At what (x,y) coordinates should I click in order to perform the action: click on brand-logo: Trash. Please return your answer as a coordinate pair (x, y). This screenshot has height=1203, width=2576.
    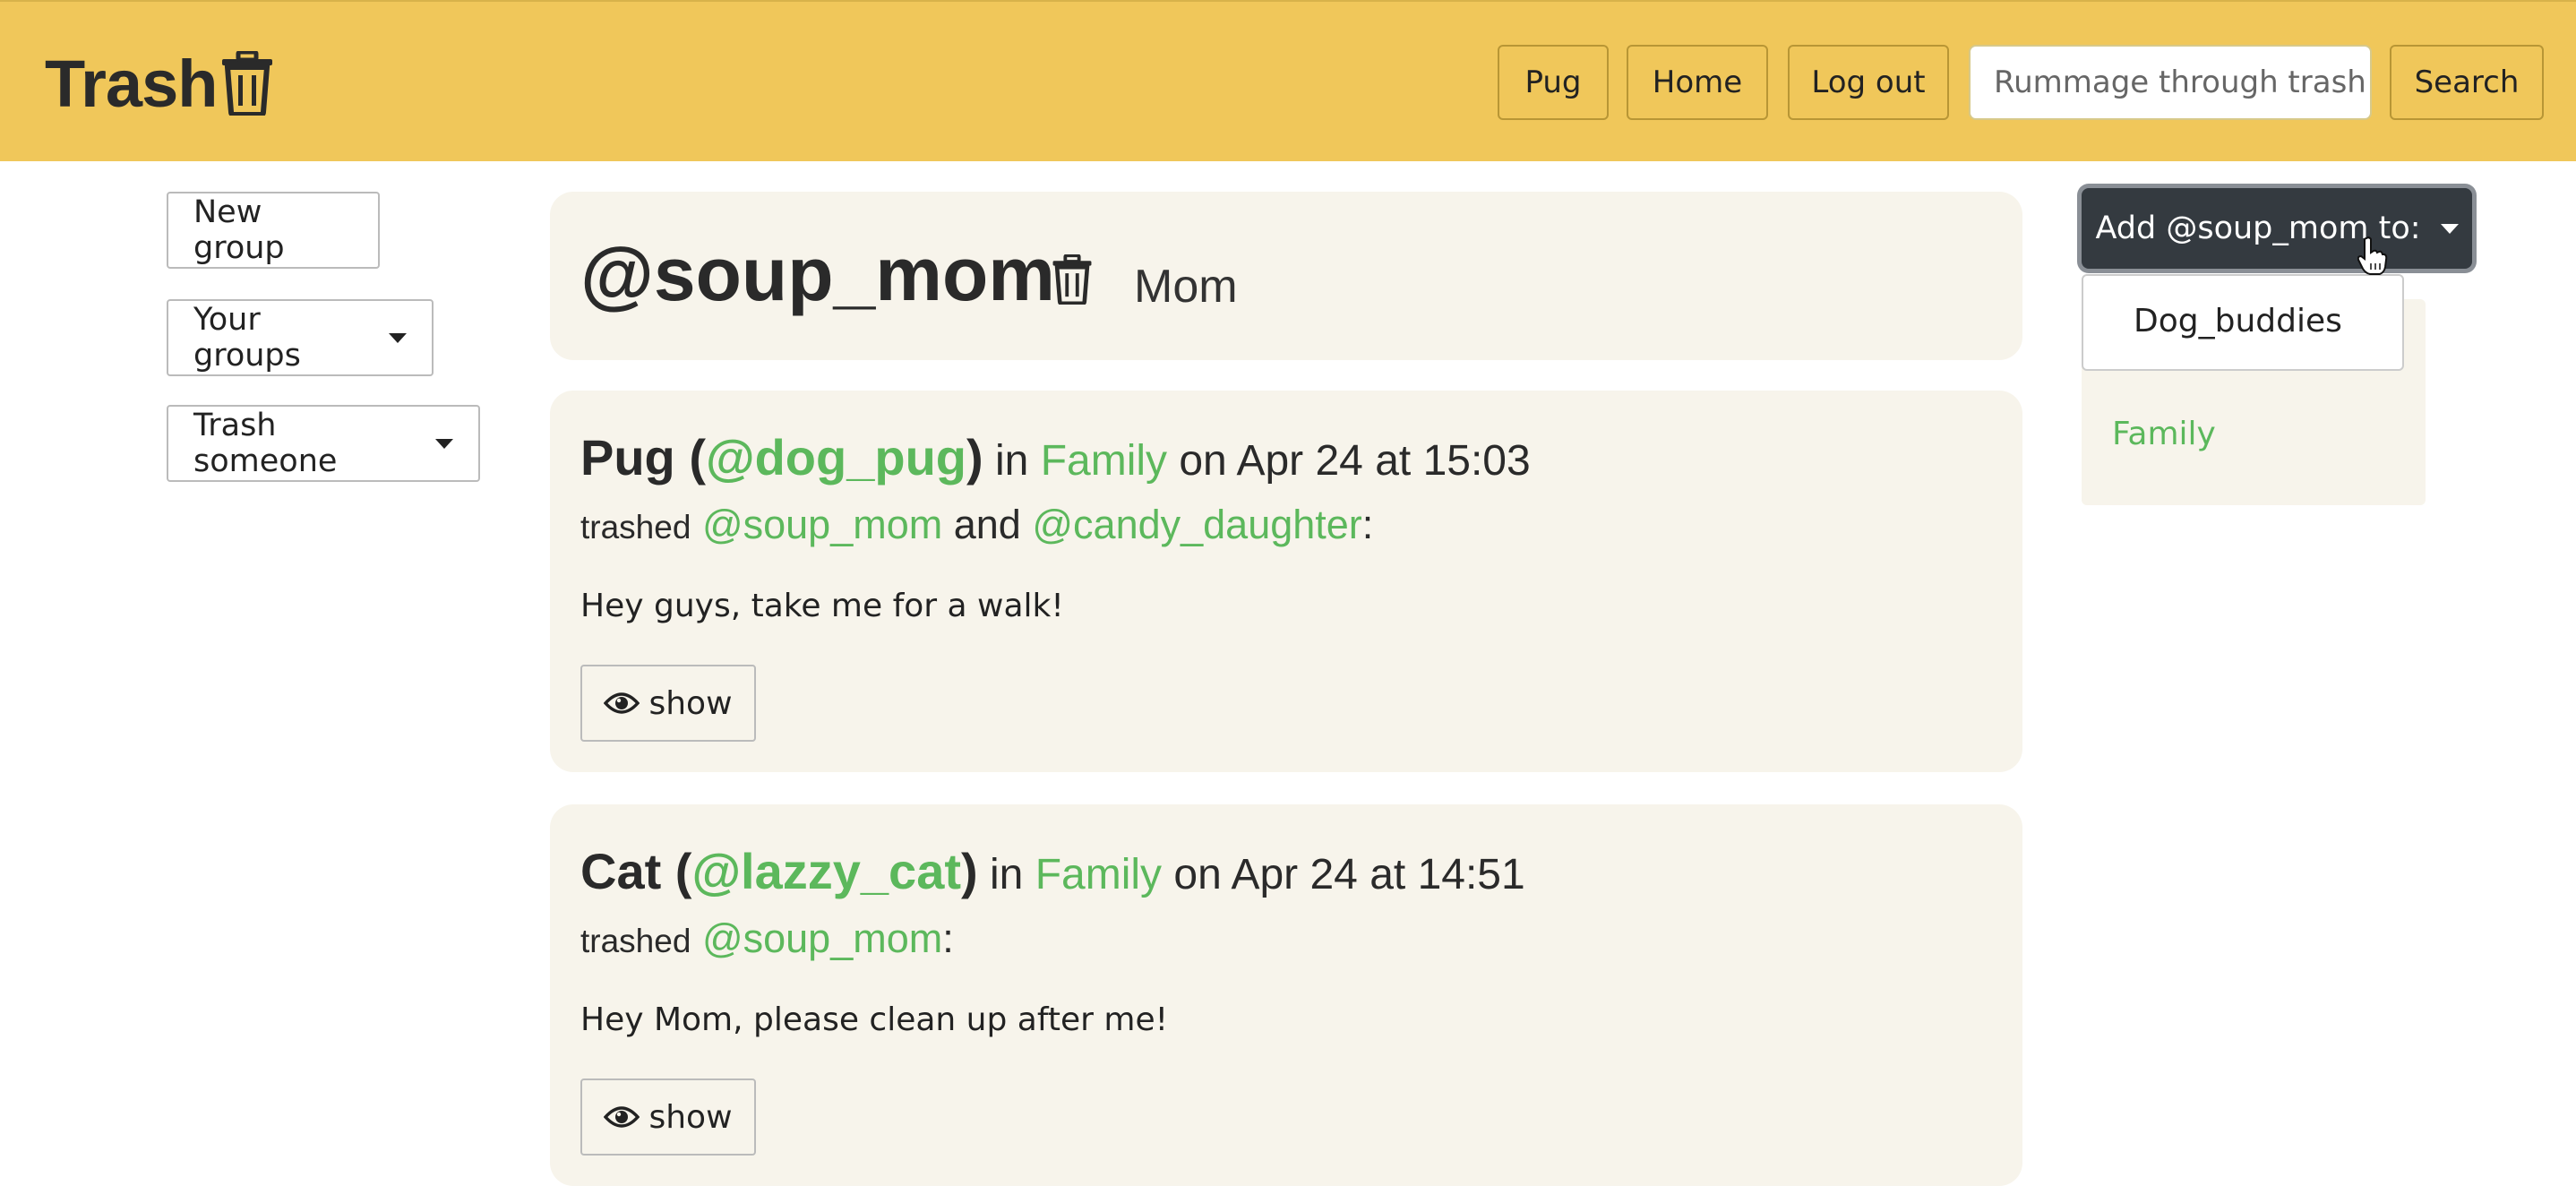
    Looking at the image, I should click on (159, 83).